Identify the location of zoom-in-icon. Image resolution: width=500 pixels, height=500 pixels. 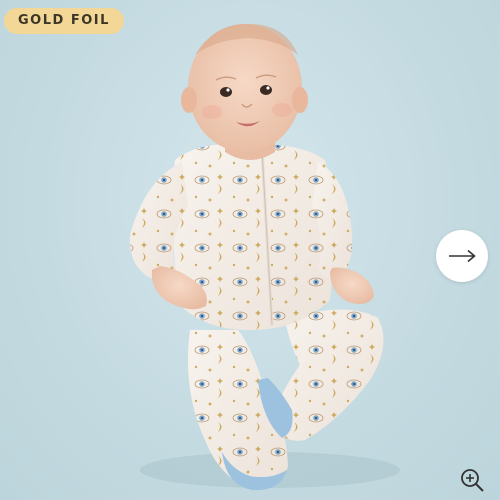
(472, 480).